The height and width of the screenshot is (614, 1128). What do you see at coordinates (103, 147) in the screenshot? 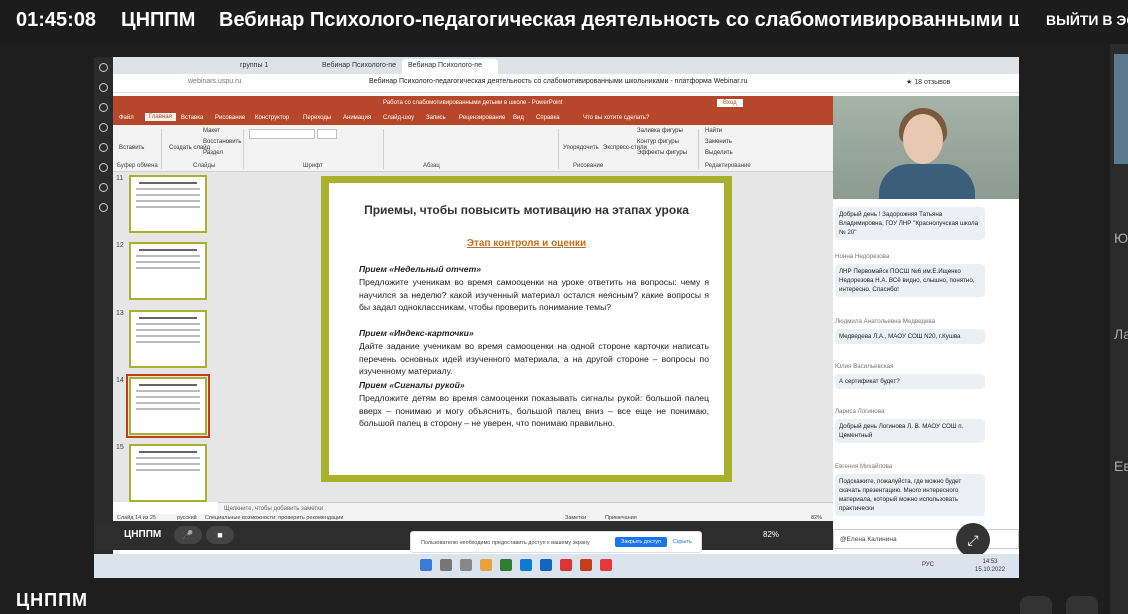
I see `settings-icon` at bounding box center [103, 147].